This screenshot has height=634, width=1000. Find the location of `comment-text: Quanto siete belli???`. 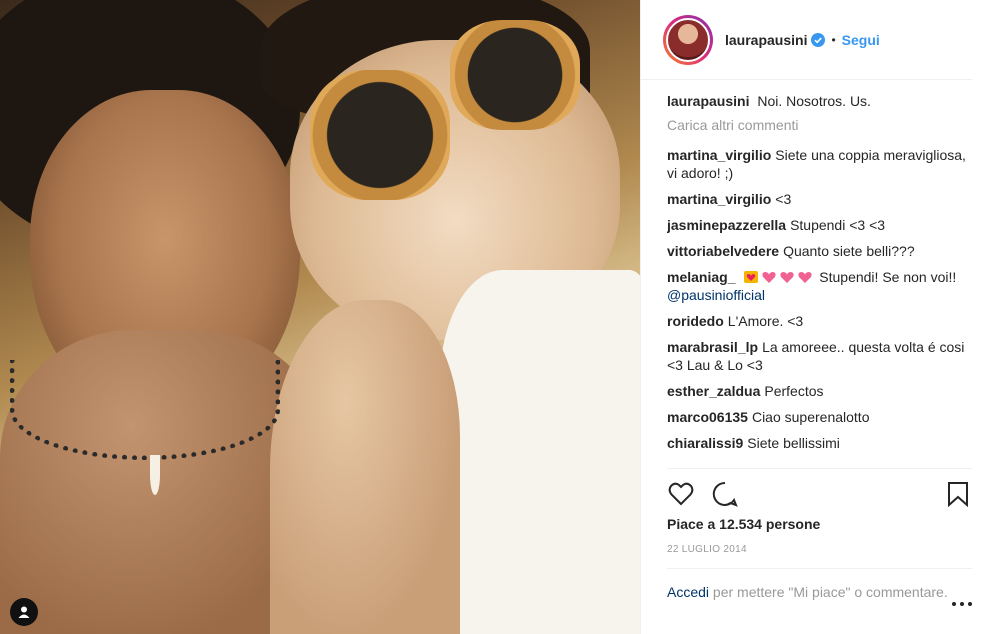

comment-text: Quanto siete belli??? is located at coordinates (849, 251).